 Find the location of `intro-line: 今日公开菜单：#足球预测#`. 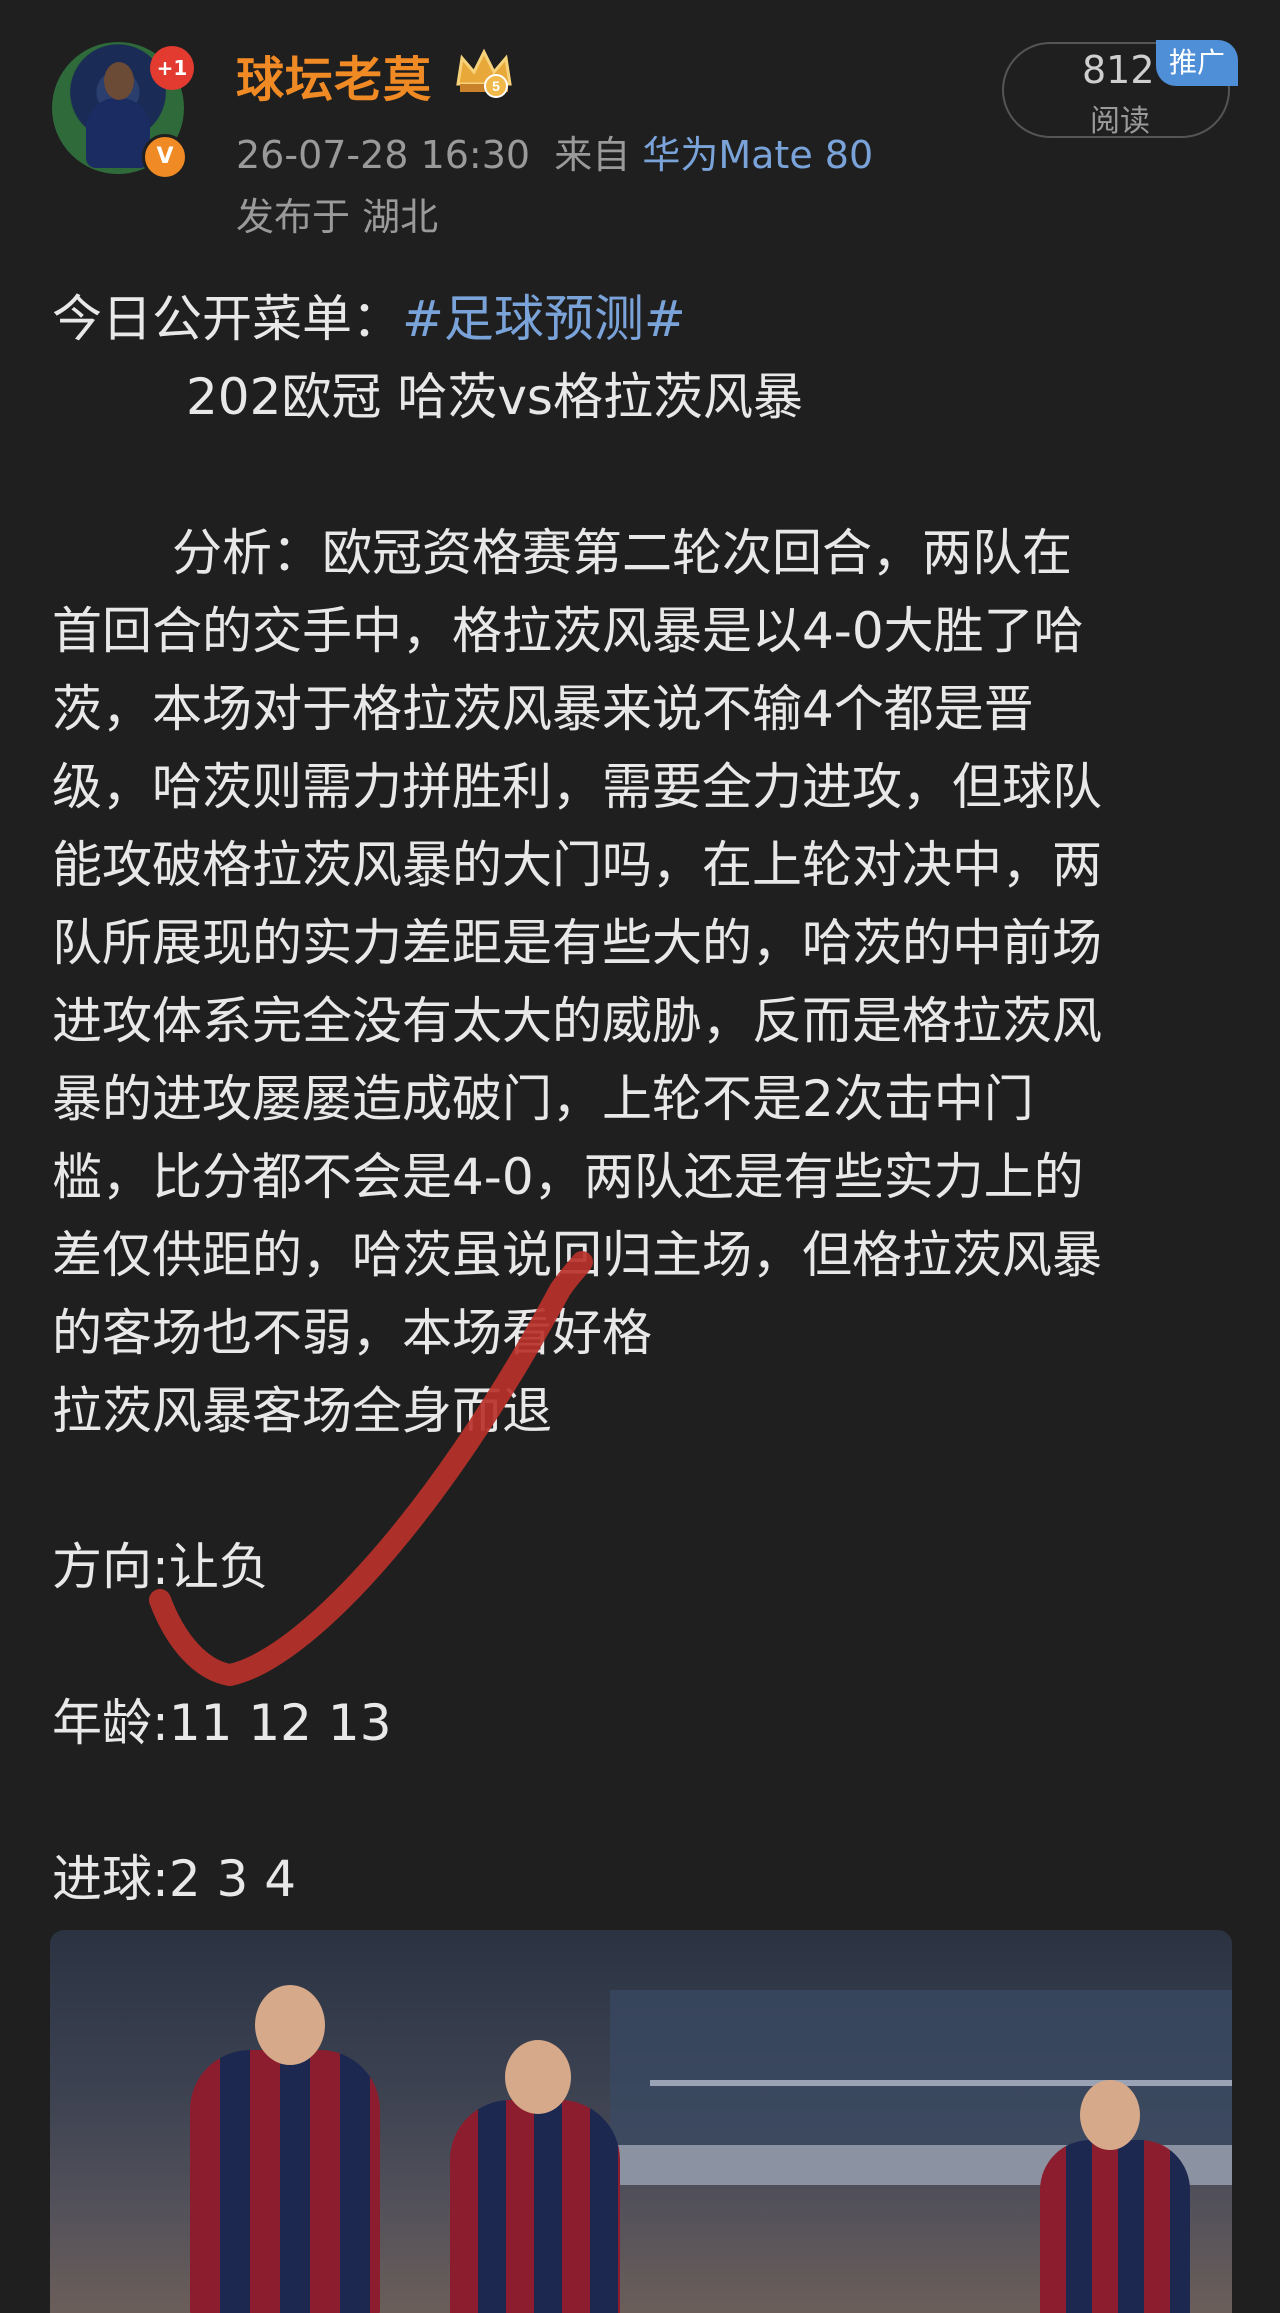

intro-line: 今日公开菜单：#足球预测# is located at coordinates (642, 319).